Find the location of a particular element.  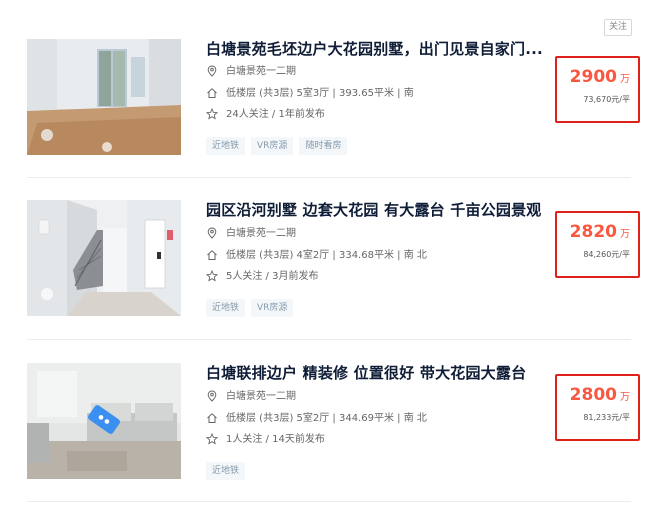

listing-2-title: 园区沿河别墅 边套大花园 有大露台 千亩公园景观 is located at coordinates (373, 209).